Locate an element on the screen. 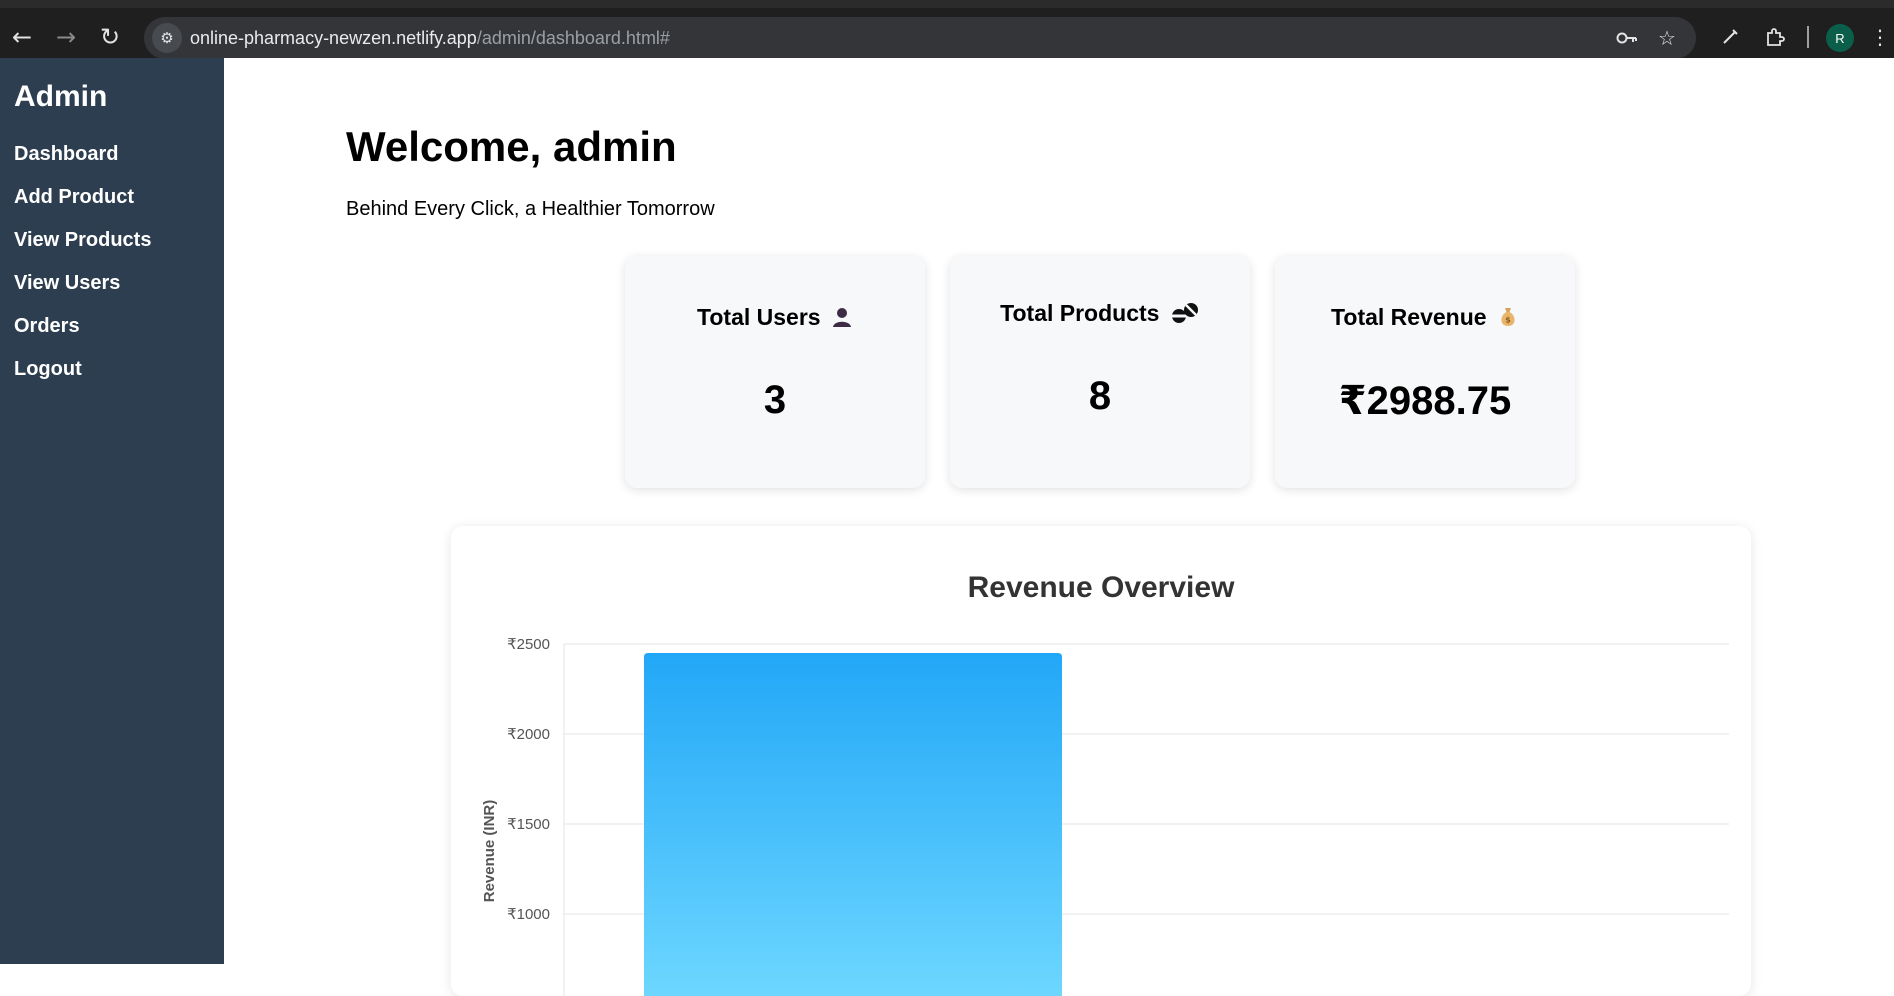 This screenshot has height=996, width=1894. profile-avatar: R is located at coordinates (1840, 38).